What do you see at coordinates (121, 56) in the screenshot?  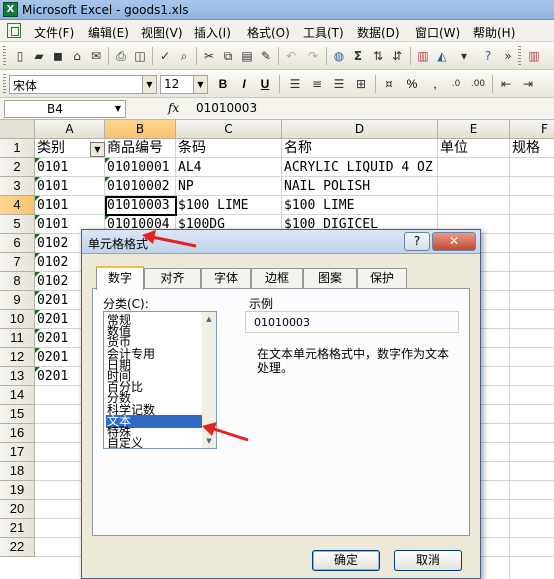 I see `print-icon: ⎙` at bounding box center [121, 56].